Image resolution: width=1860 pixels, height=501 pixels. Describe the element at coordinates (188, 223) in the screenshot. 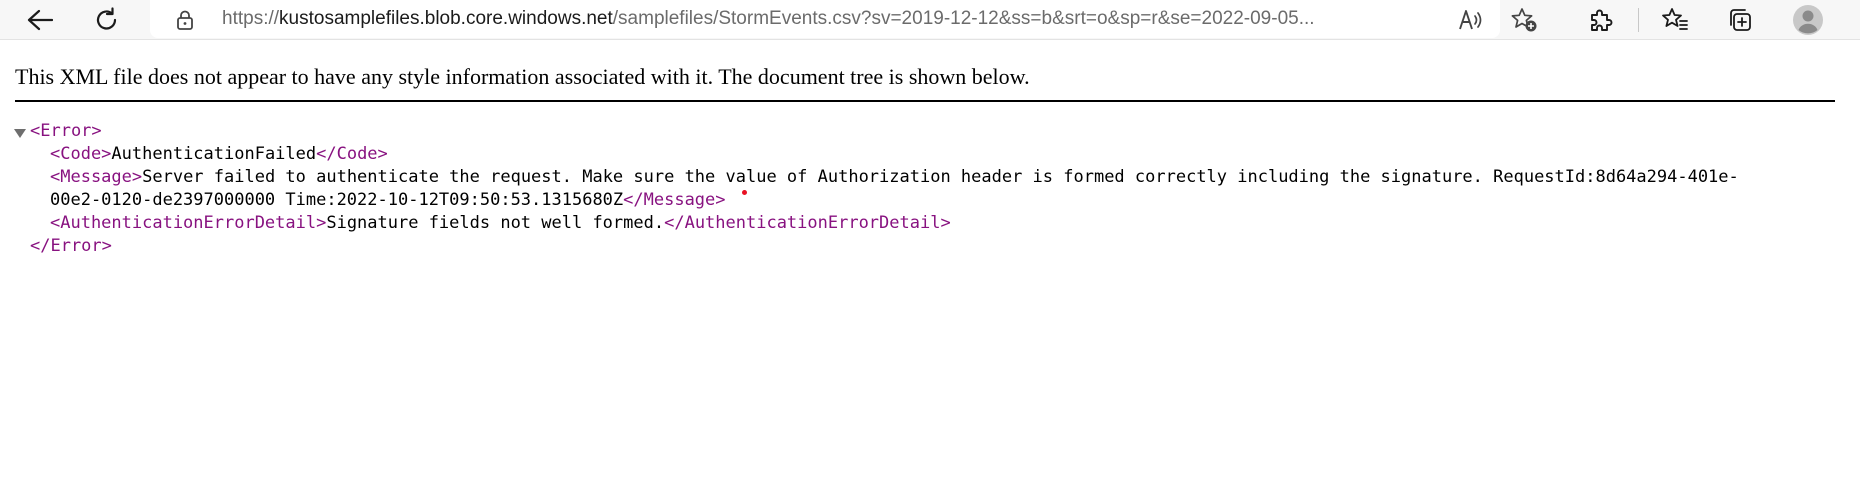

I see `xml-tag: <AuthenticationErrorDetail>` at that location.